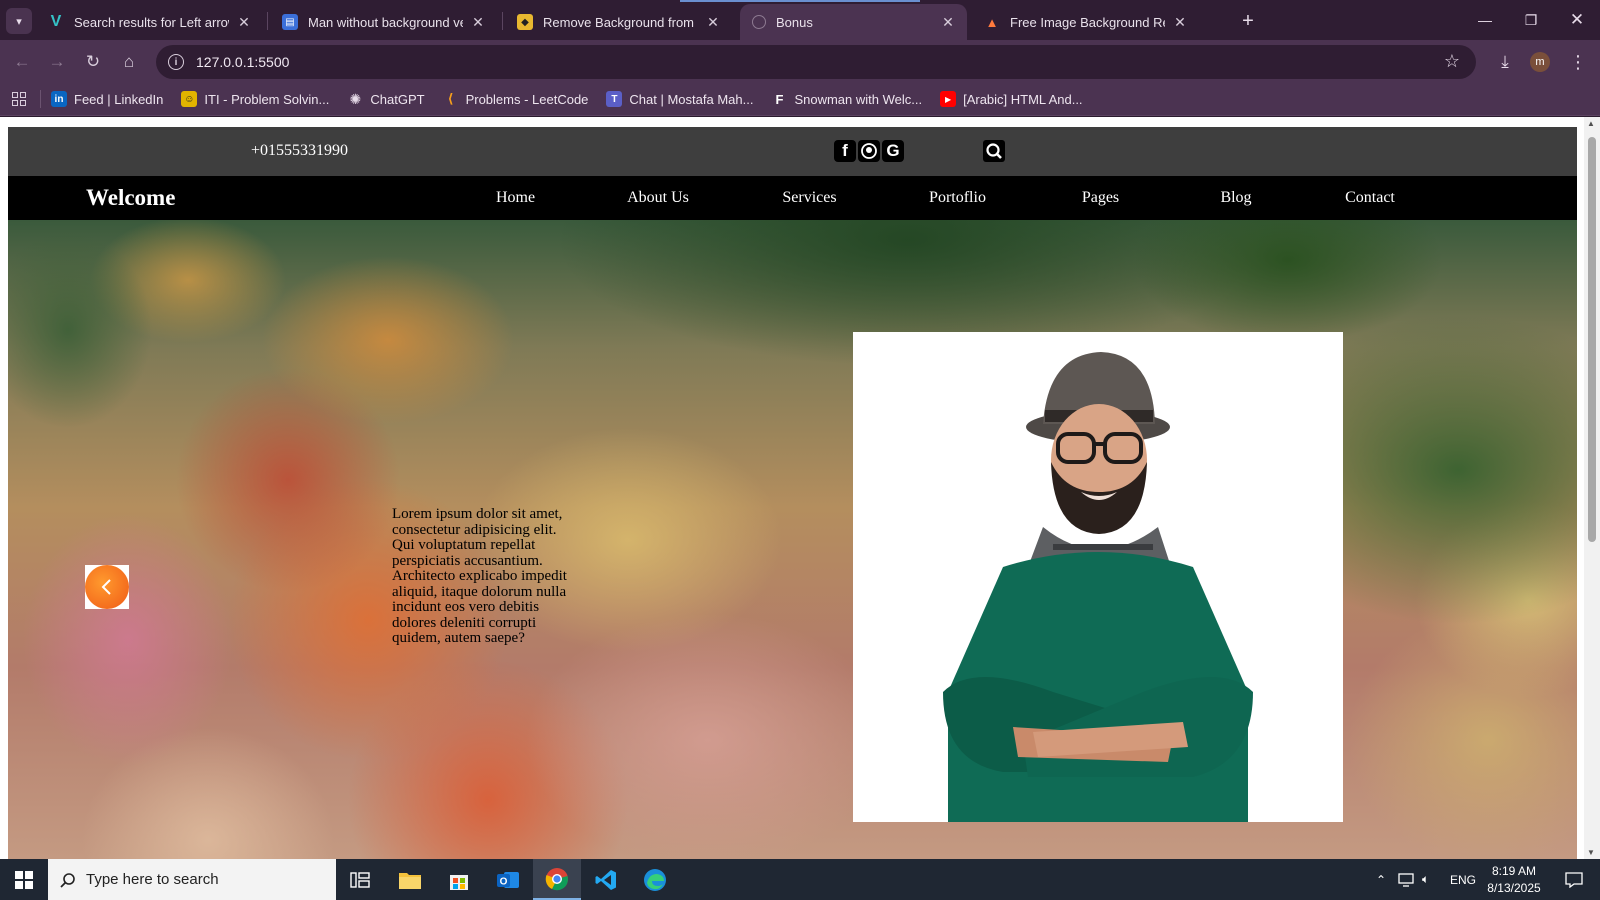 The width and height of the screenshot is (1600, 900). I want to click on bookmark-label: ChatGPT, so click(397, 99).